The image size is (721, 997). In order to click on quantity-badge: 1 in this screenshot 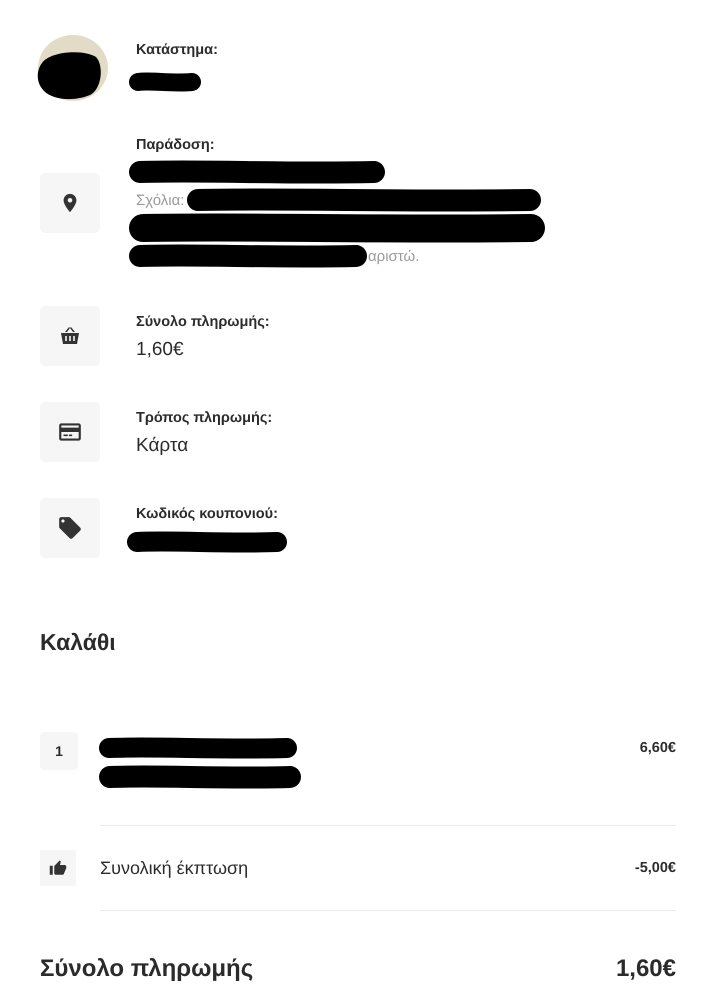, I will do `click(59, 751)`.